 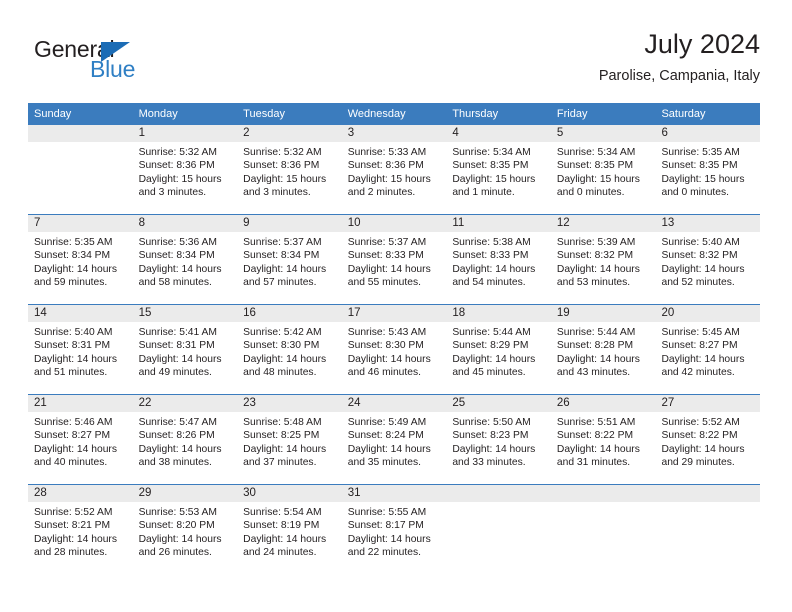 I want to click on day-daylight-line: and 43 minutes., so click(x=593, y=373).